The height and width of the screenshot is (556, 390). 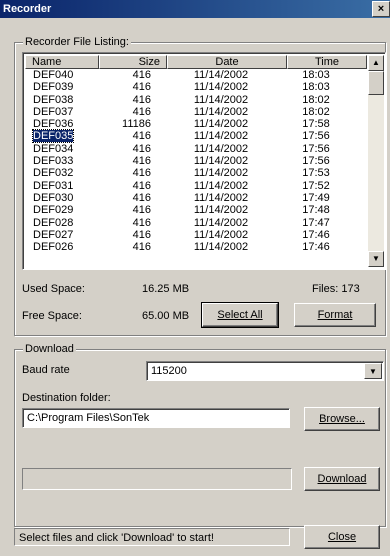 What do you see at coordinates (156, 418) in the screenshot?
I see `destination-folder-input: C:\Program Files\SonTek` at bounding box center [156, 418].